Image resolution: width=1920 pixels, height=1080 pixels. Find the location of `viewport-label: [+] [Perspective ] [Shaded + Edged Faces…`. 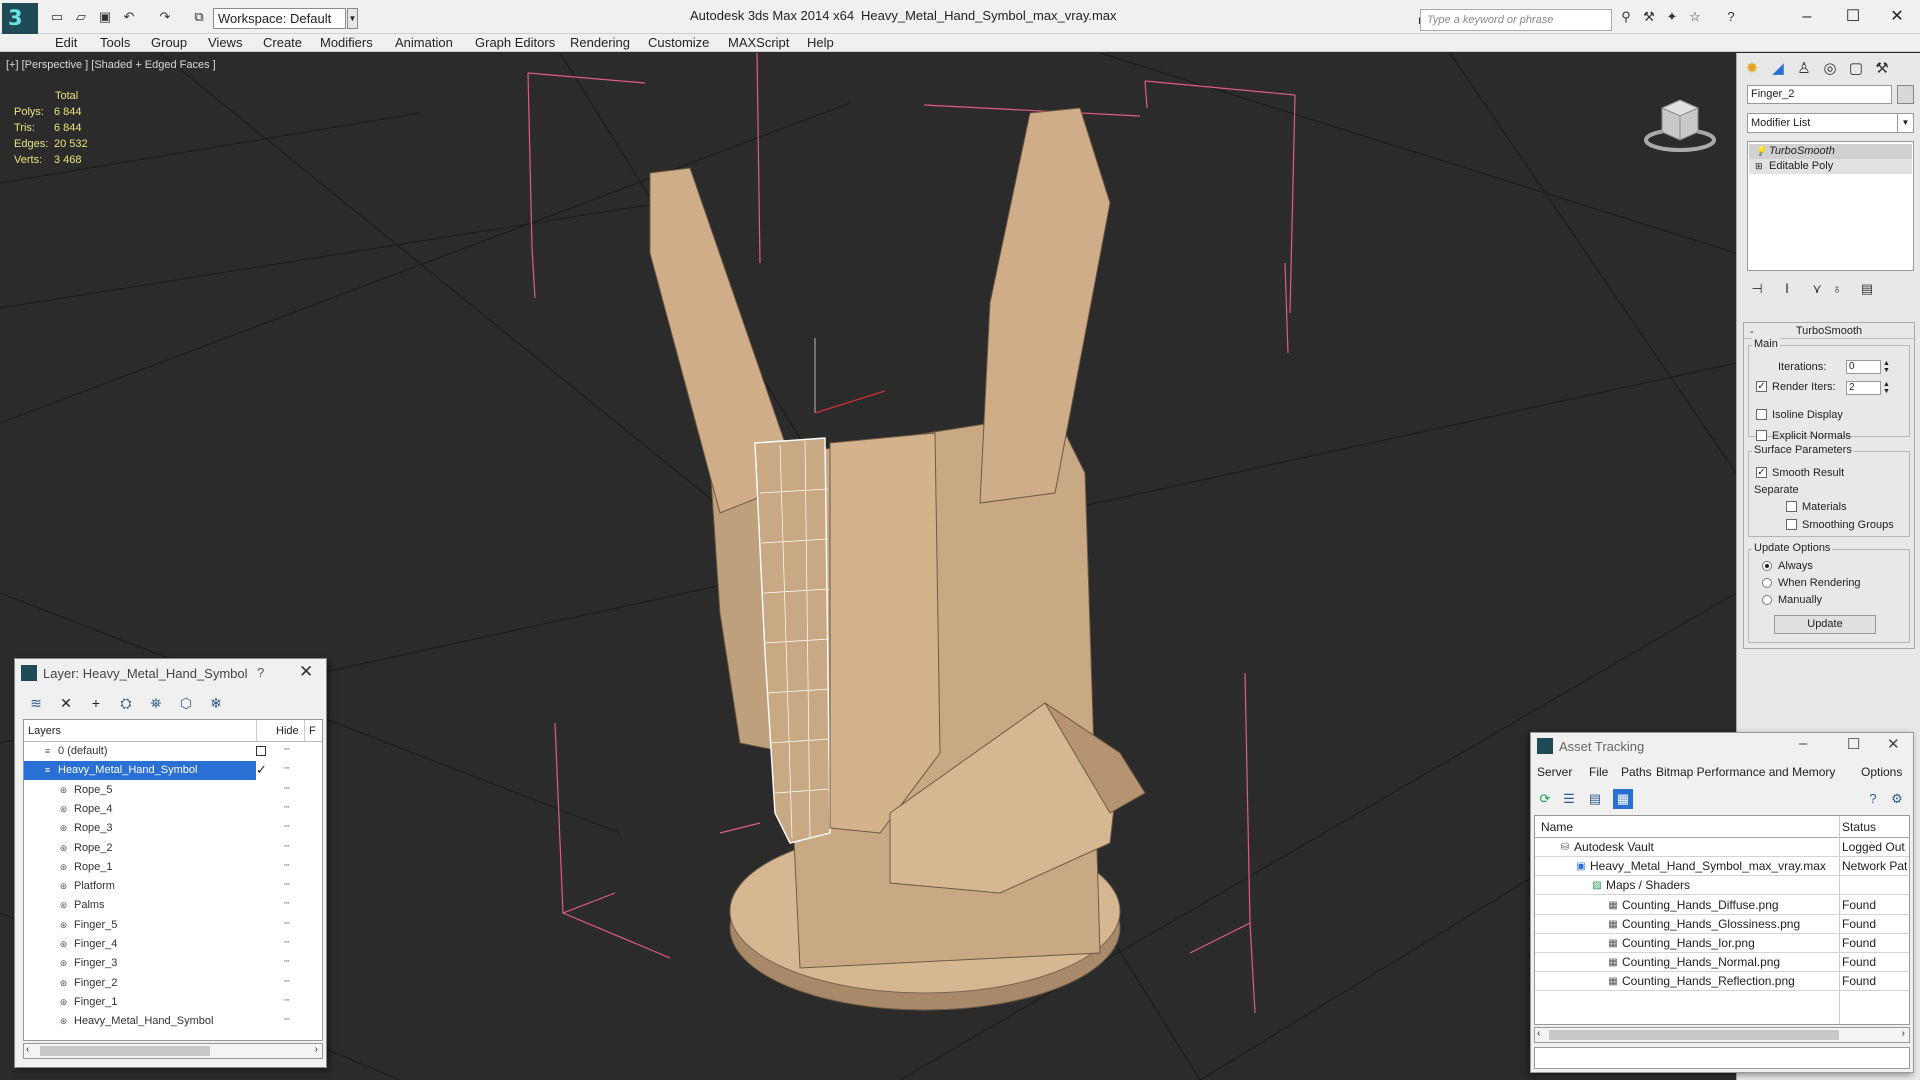

viewport-label: [+] [Perspective ] [Shaded + Edged Faces… is located at coordinates (111, 65).